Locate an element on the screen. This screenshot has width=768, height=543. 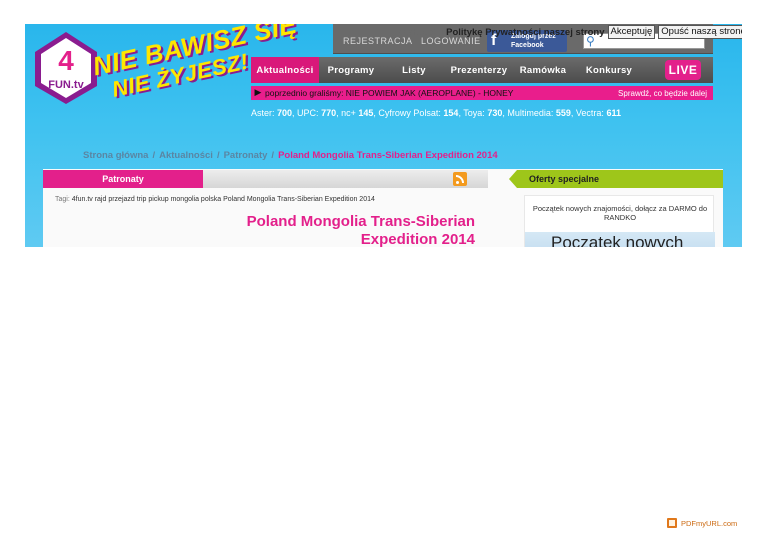
breadcrumb-aktualnosci: Aktualności is located at coordinates (186, 155).